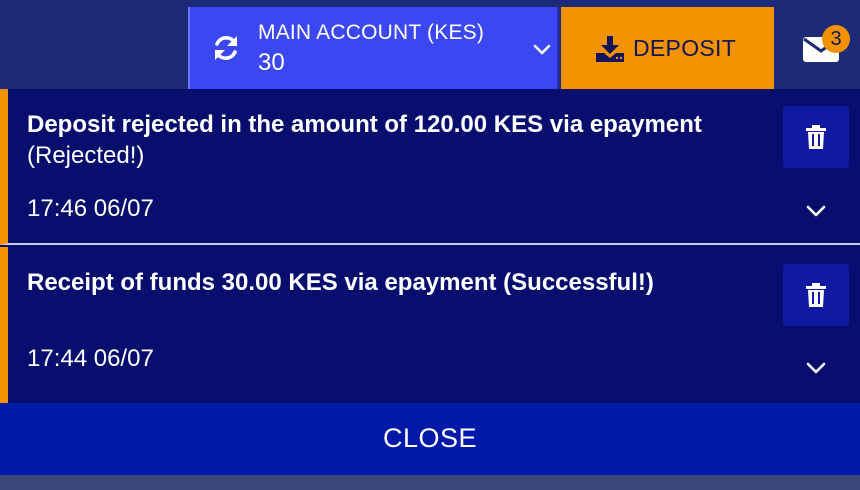 The width and height of the screenshot is (860, 490). I want to click on close-button: CLOSE, so click(430, 439).